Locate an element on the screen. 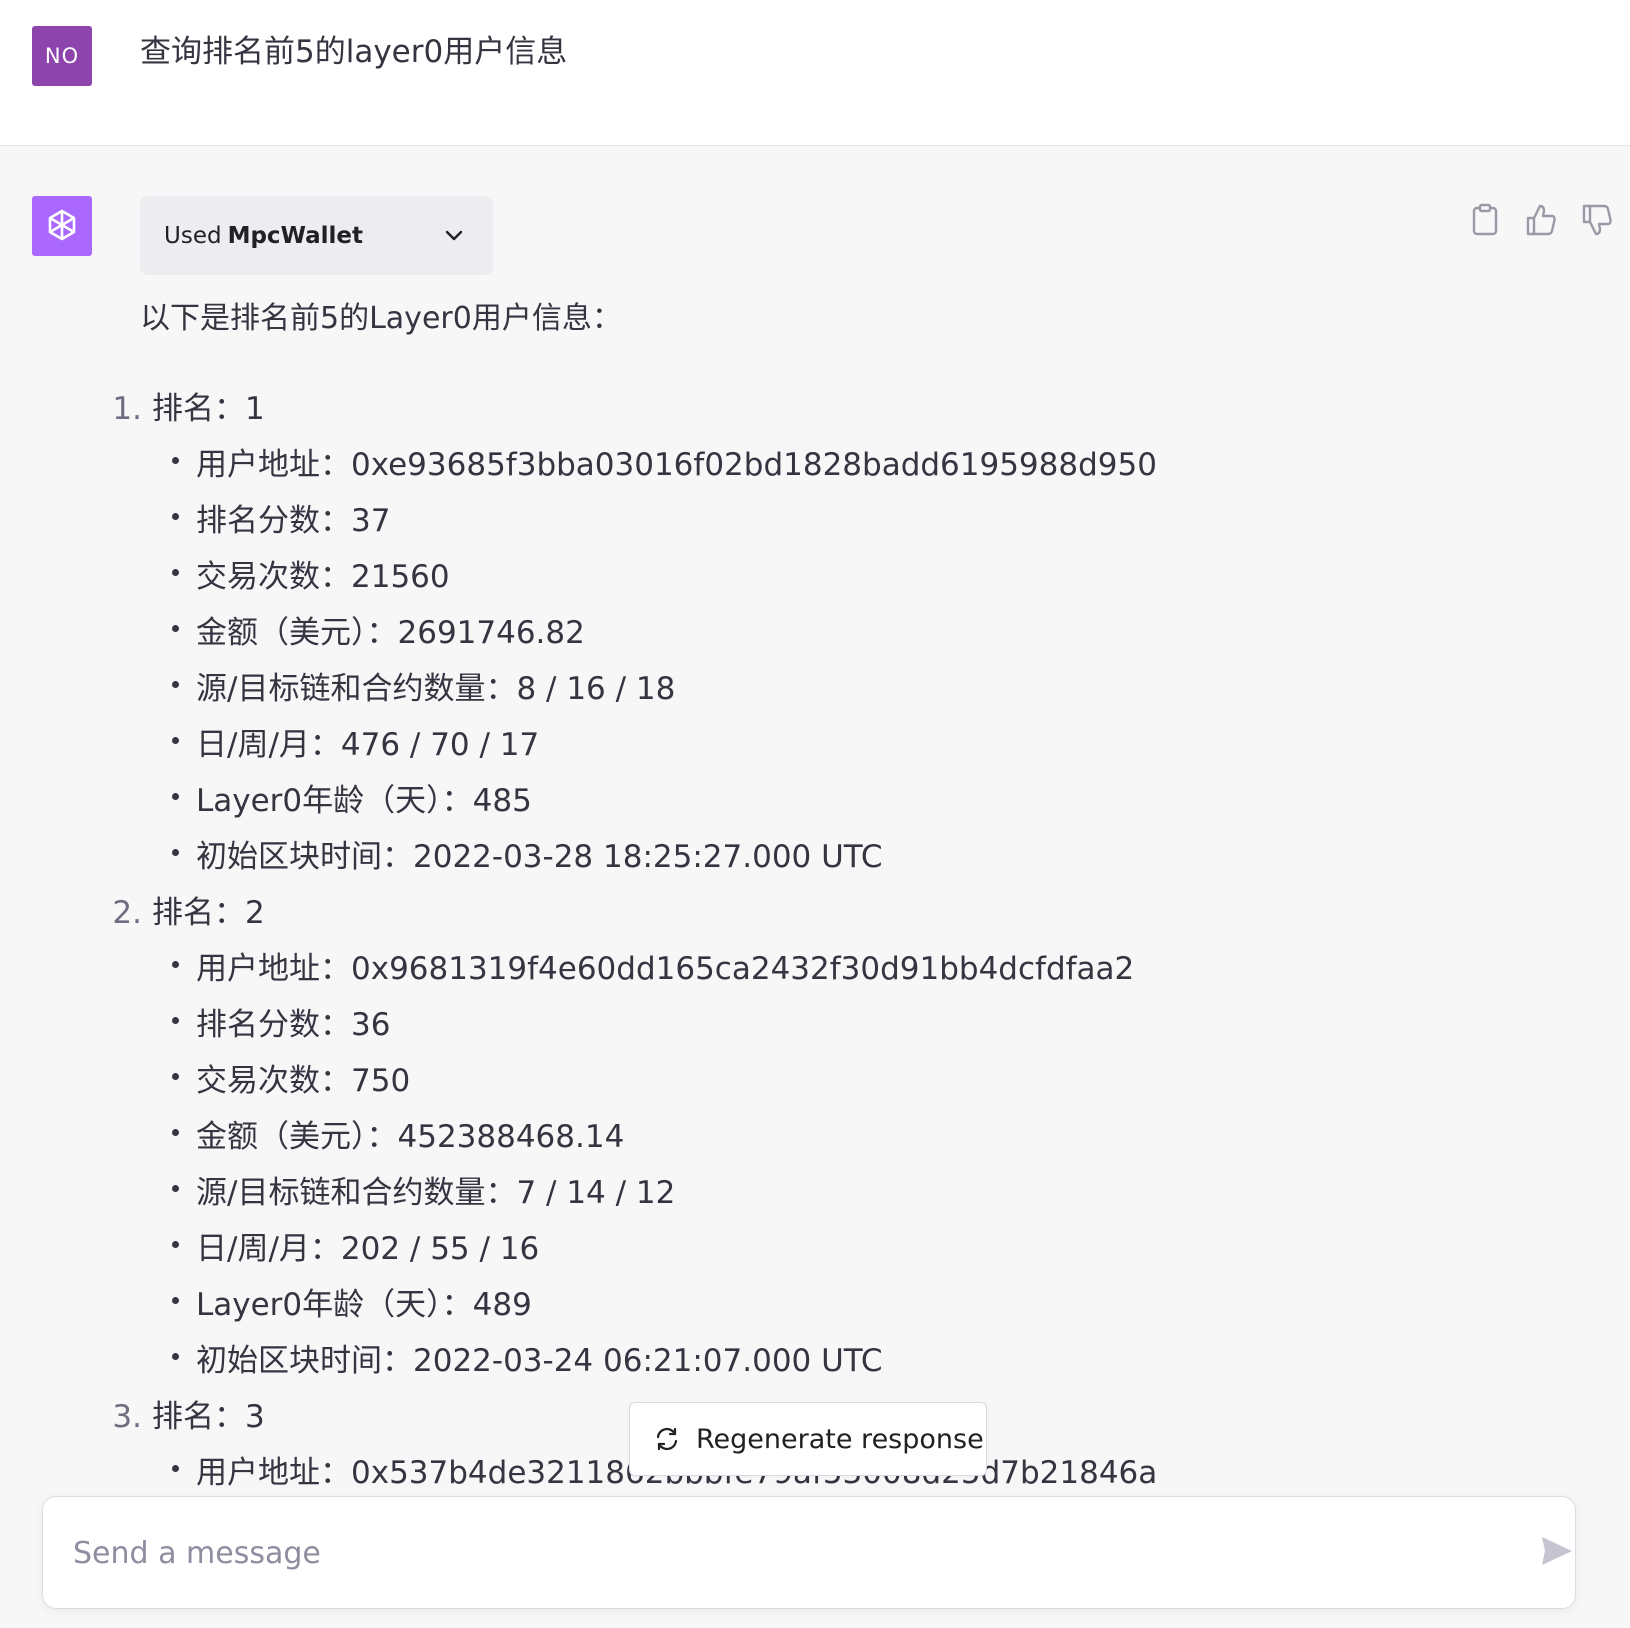 Image resolution: width=1630 pixels, height=1628 pixels. assistant-avatar is located at coordinates (62, 226).